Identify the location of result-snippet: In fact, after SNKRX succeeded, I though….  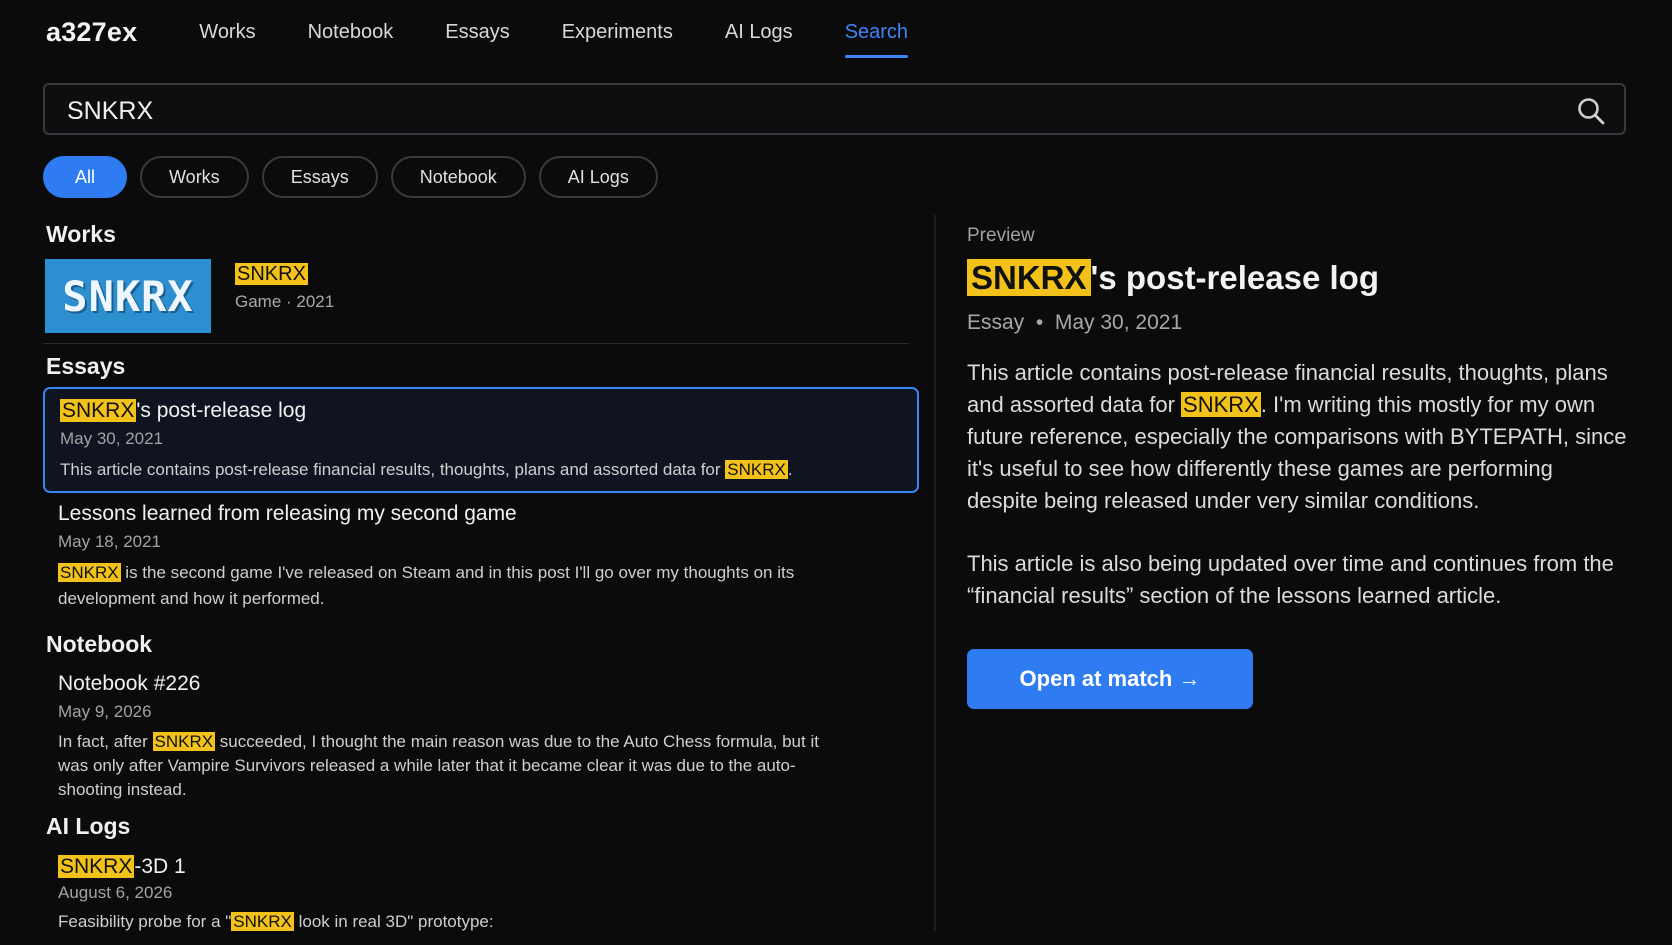
(438, 765).